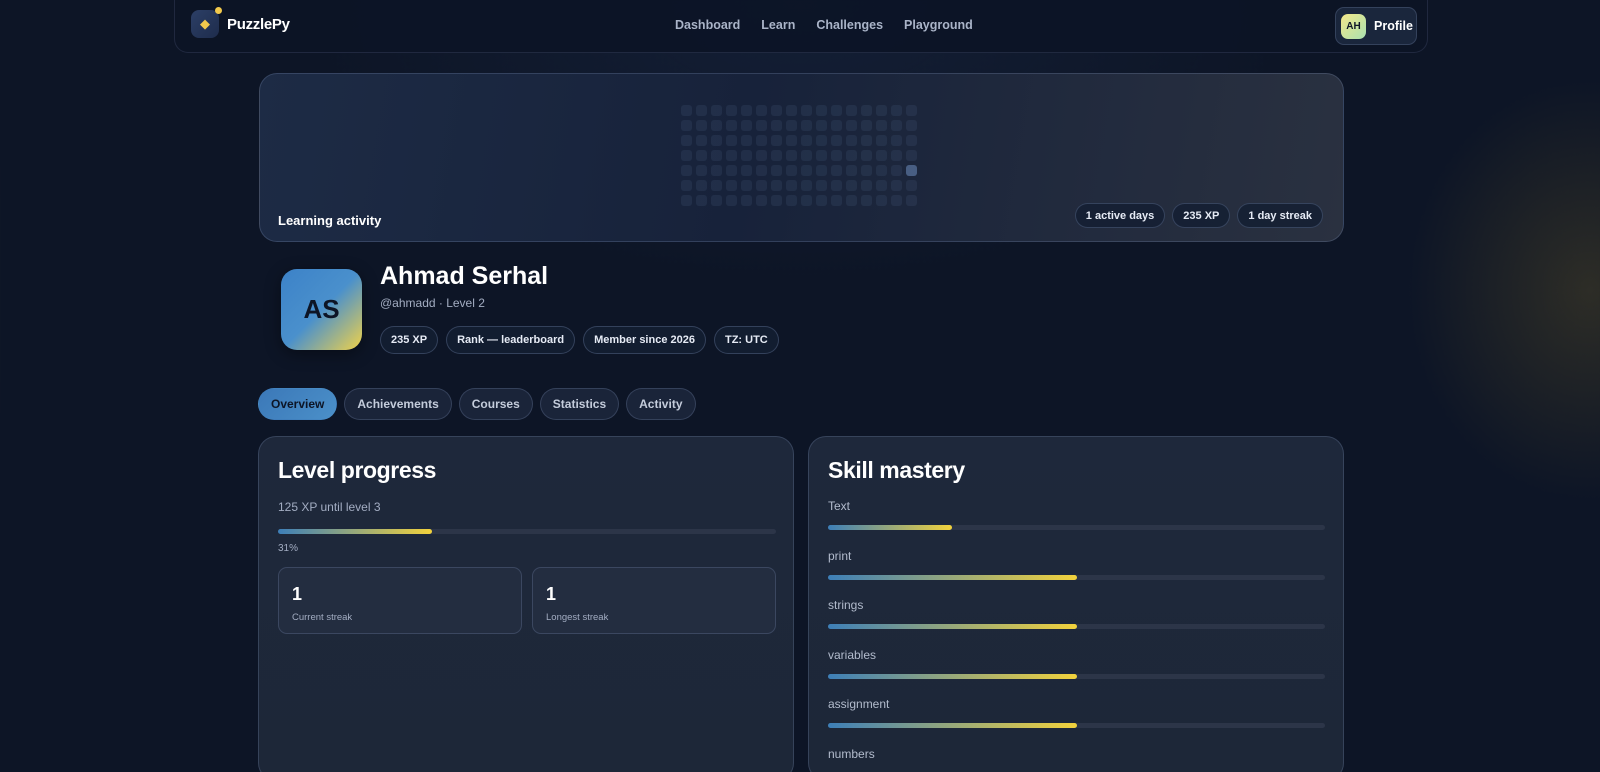 The height and width of the screenshot is (772, 1600). Describe the element at coordinates (896, 470) in the screenshot. I see `skill-mastery-title: Skill mastery` at that location.